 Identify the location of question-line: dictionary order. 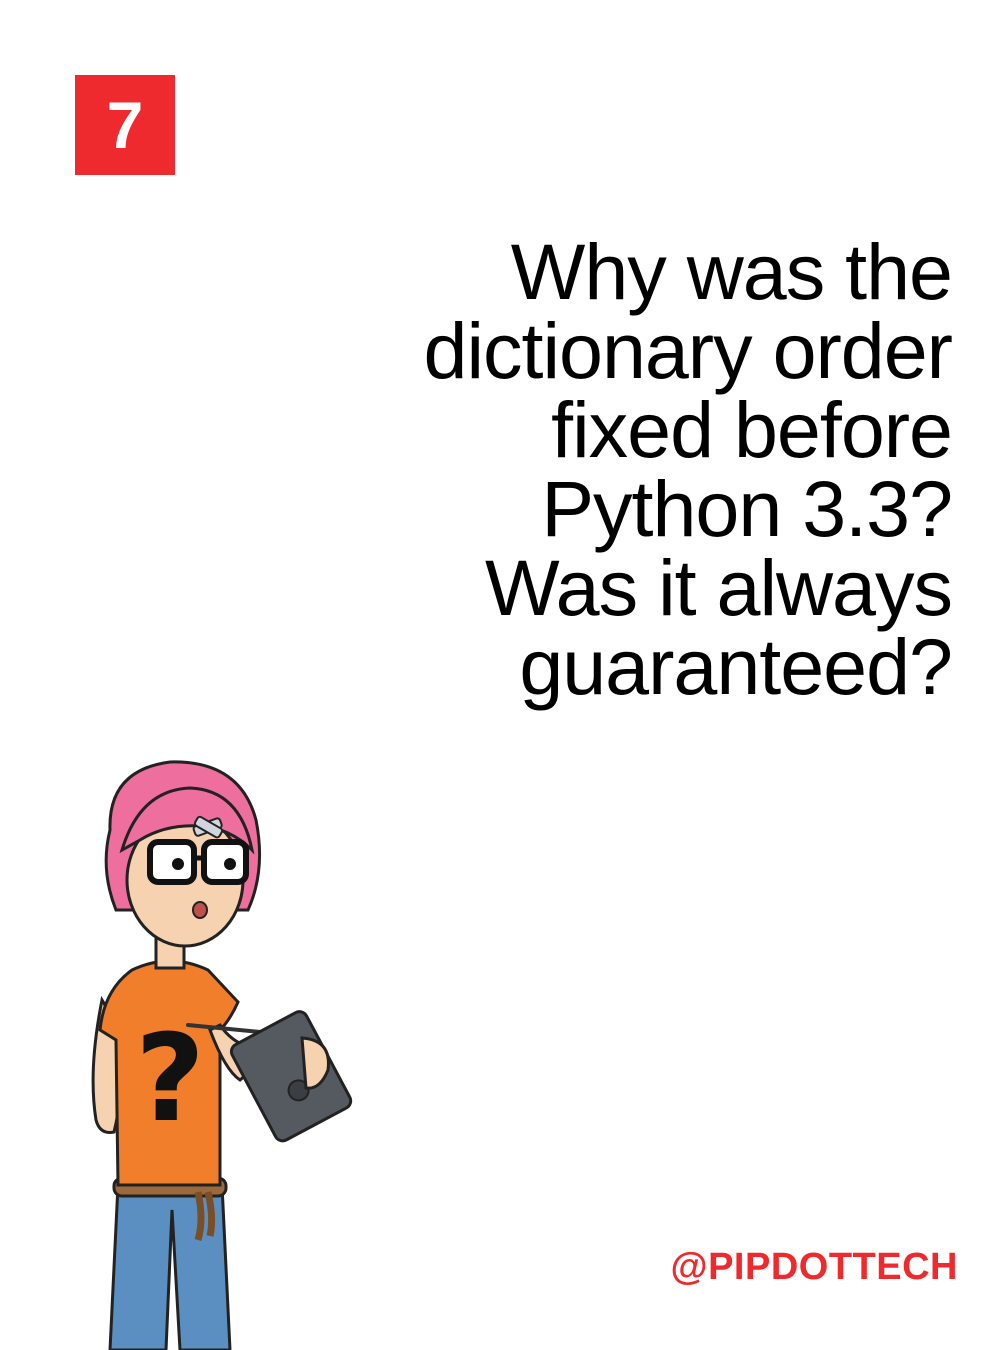
(688, 350).